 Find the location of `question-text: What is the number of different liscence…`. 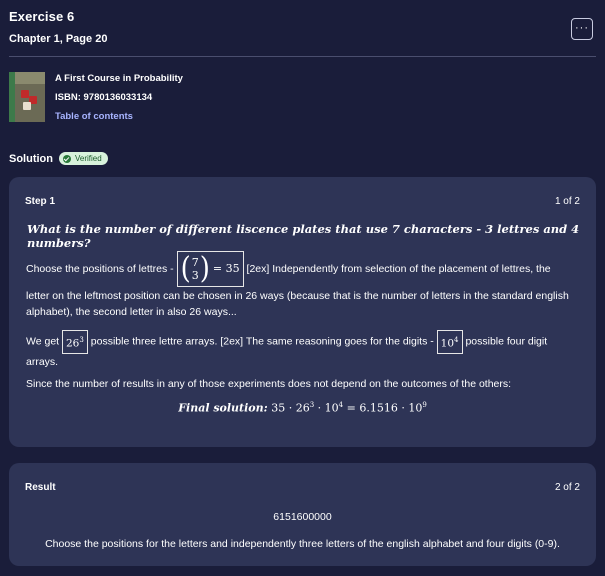

question-text: What is the number of different liscence… is located at coordinates (303, 236).